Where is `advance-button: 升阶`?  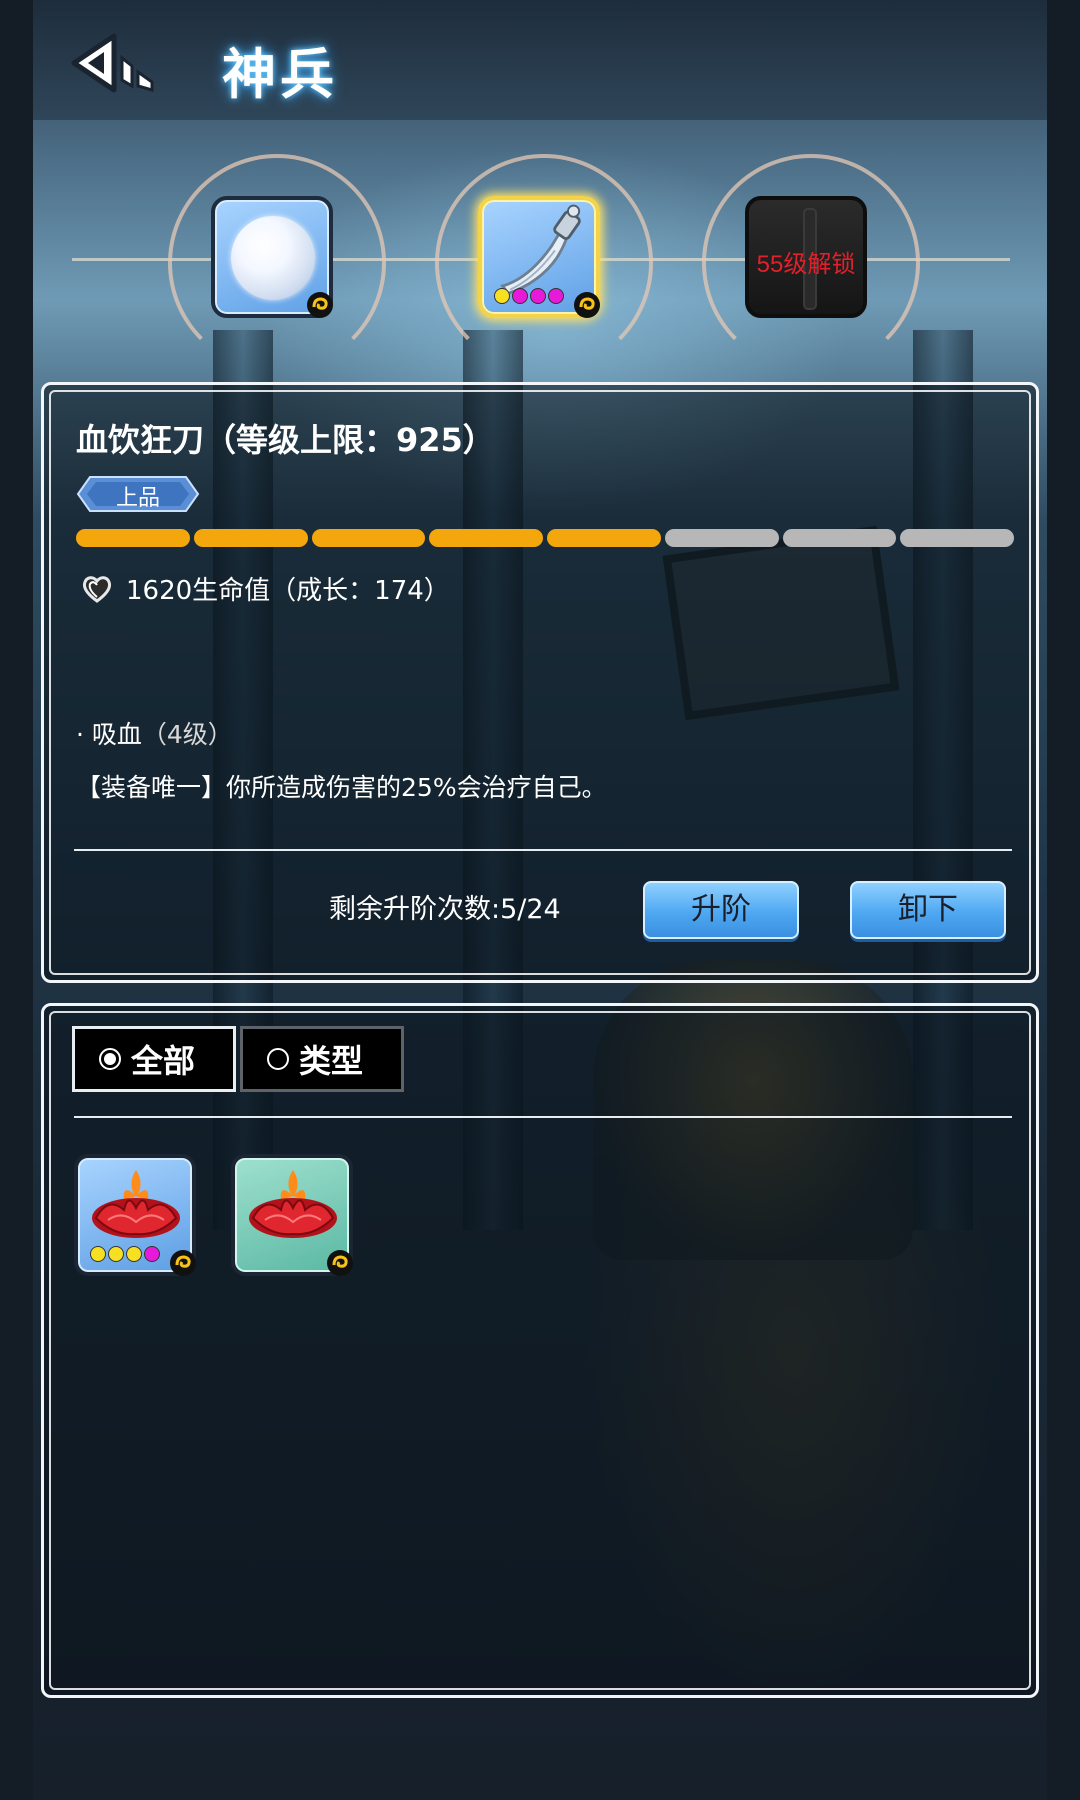
advance-button: 升阶 is located at coordinates (721, 910).